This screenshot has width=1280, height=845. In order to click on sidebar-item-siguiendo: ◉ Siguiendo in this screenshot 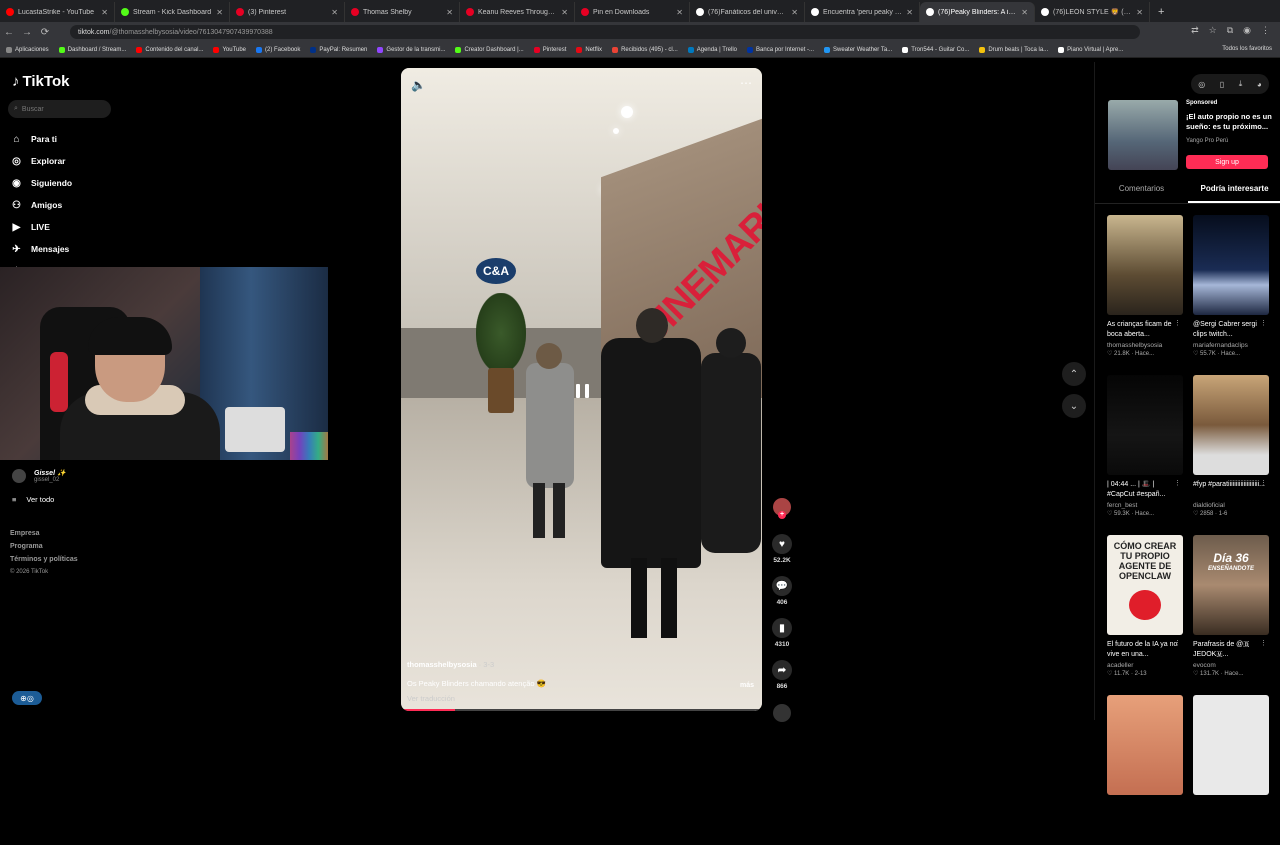, I will do `click(41, 183)`.